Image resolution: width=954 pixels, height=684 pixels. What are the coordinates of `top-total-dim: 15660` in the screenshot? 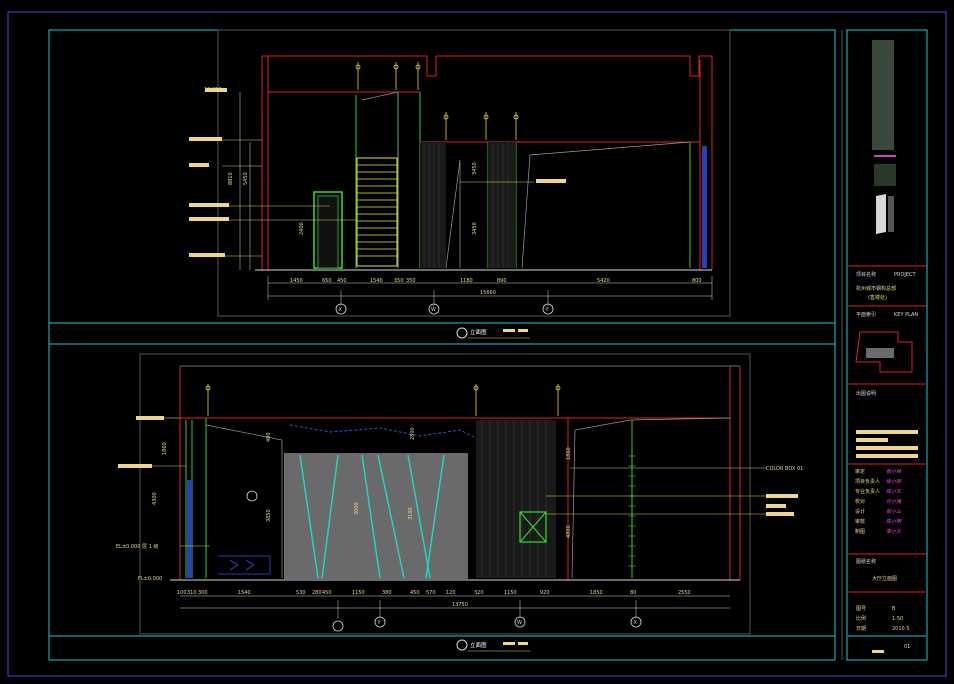 It's located at (488, 293).